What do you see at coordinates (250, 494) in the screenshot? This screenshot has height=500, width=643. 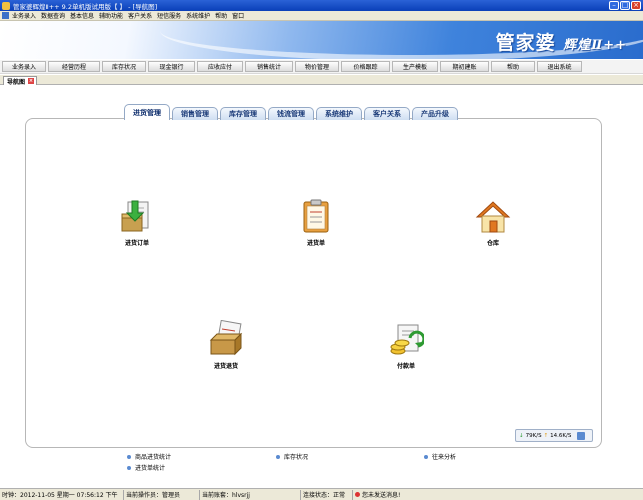 I see `status-account: 当前账套：hlvsrjj` at bounding box center [250, 494].